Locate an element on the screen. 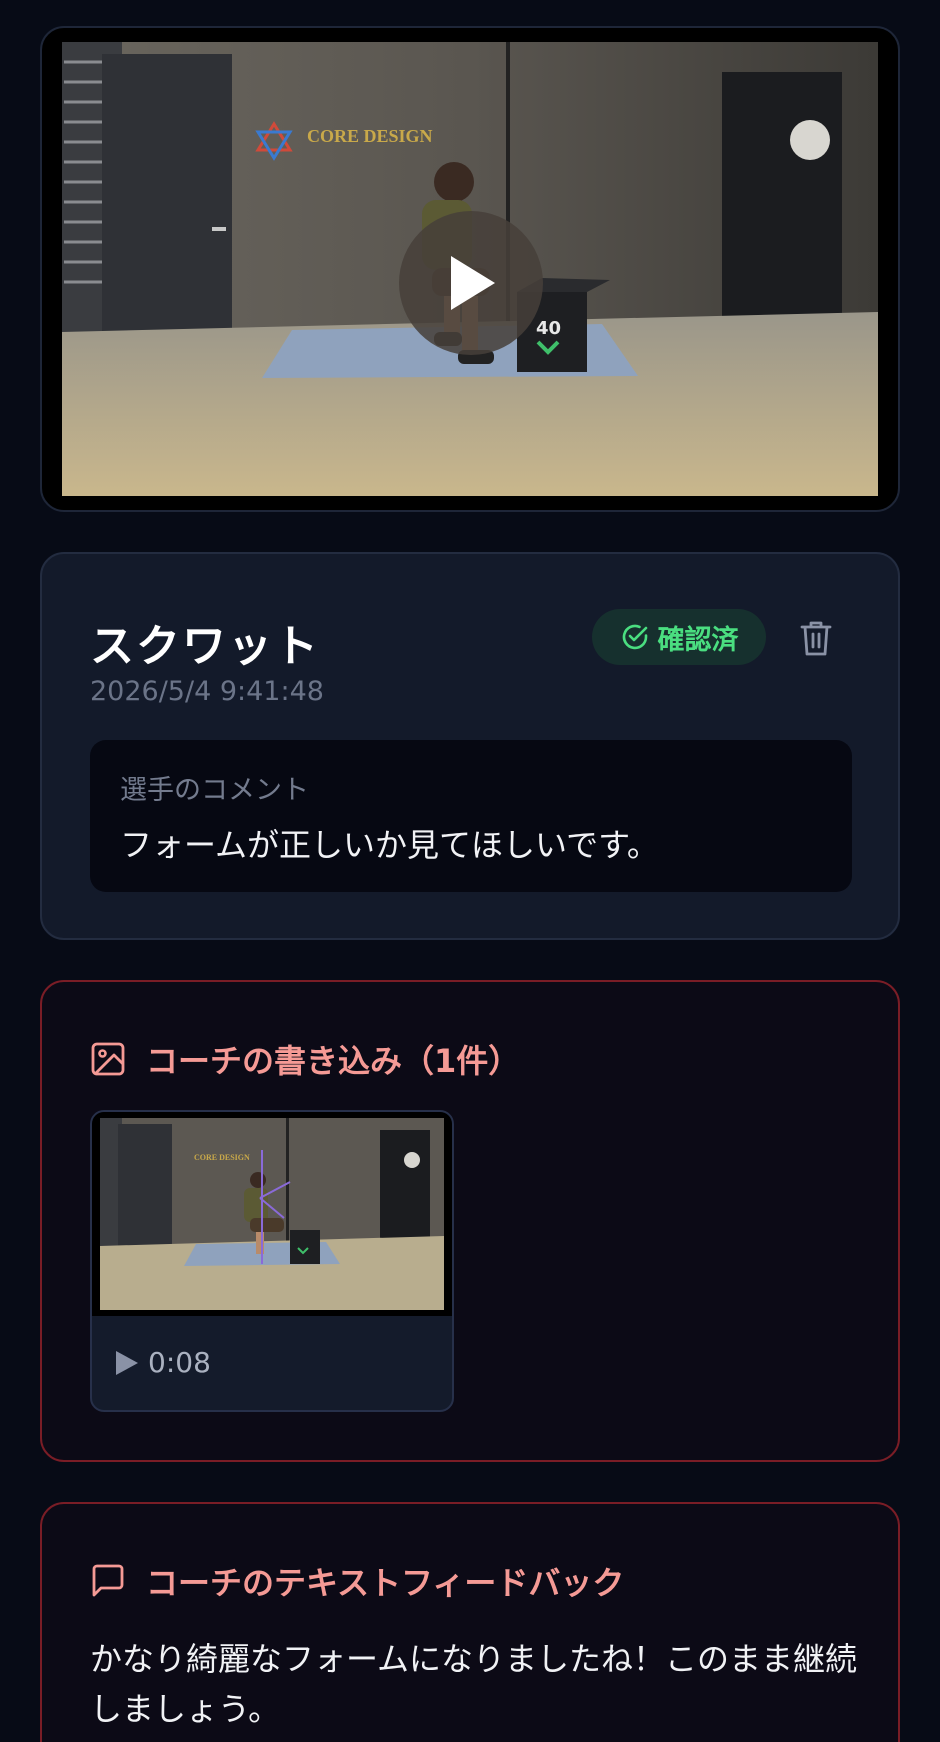  wall-logo-text: CORE DESIGN is located at coordinates (370, 136).